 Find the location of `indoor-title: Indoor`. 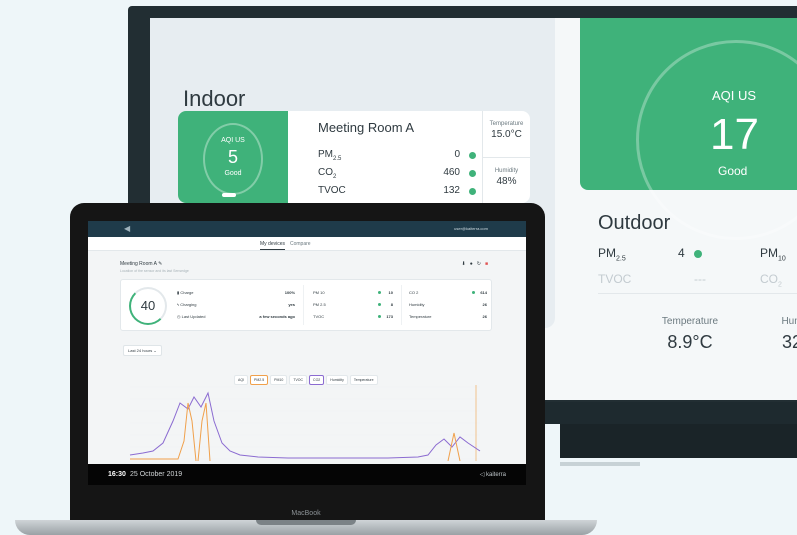

indoor-title: Indoor is located at coordinates (214, 98).